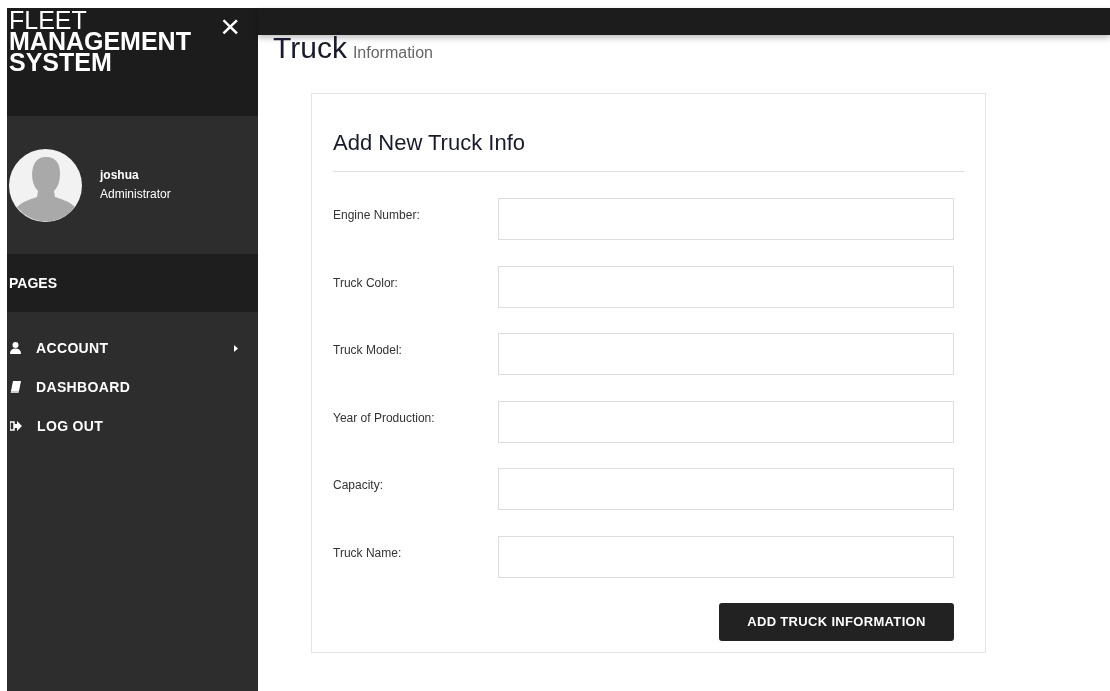 The width and height of the screenshot is (1110, 691). I want to click on exit-icon, so click(16, 426).